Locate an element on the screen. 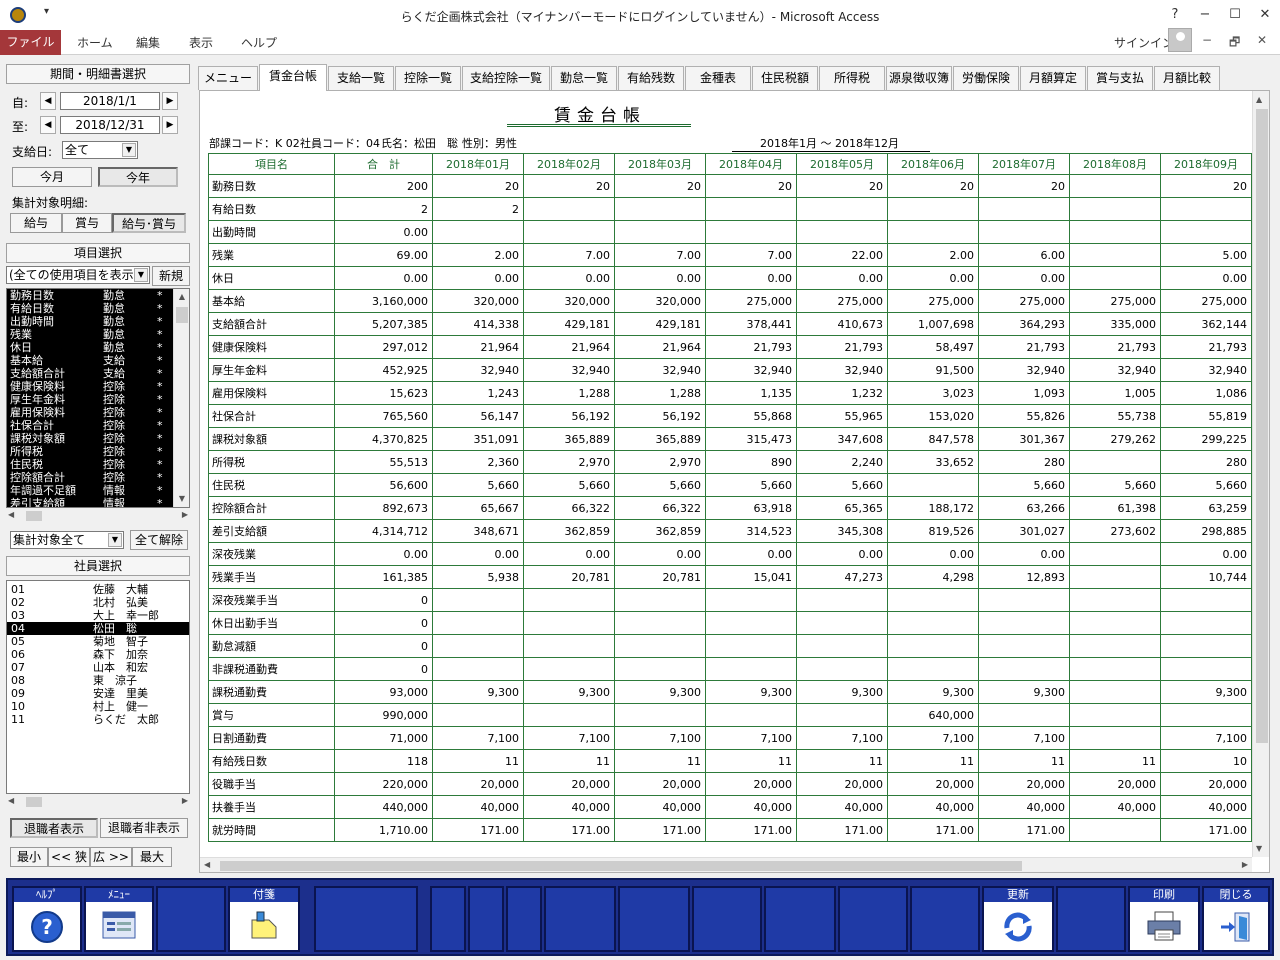  list-item: 残業 勤怠 * is located at coordinates (98, 334).